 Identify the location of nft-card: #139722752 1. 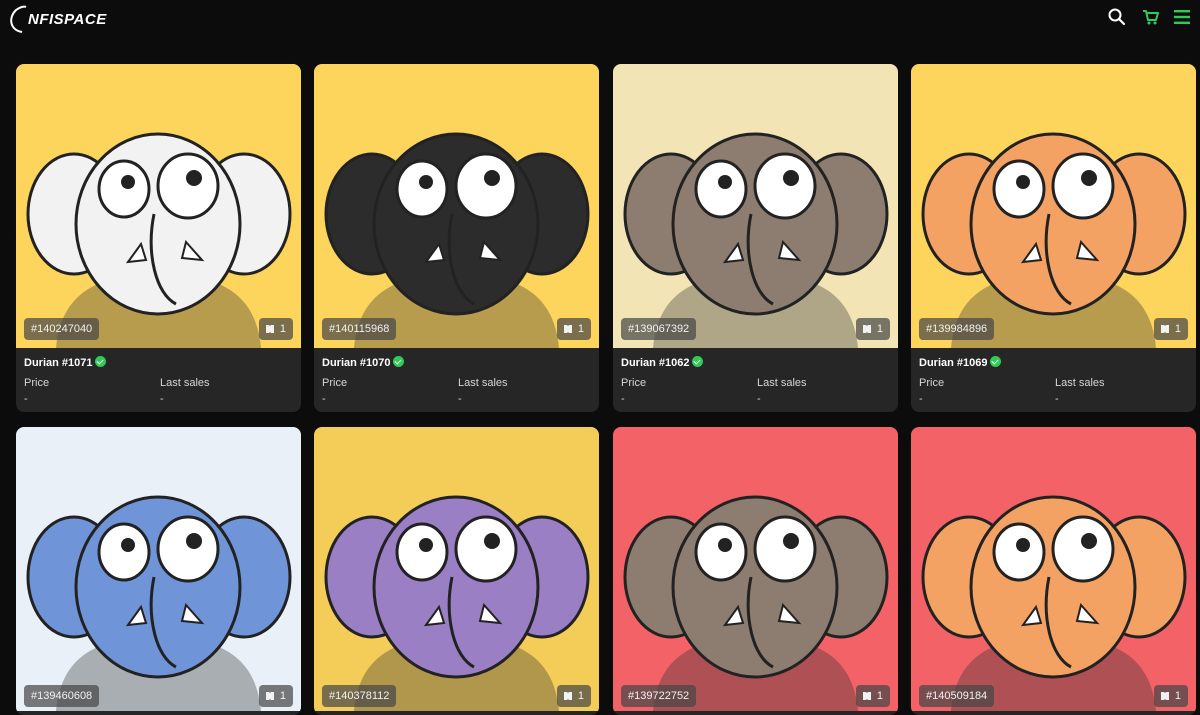
(755, 571).